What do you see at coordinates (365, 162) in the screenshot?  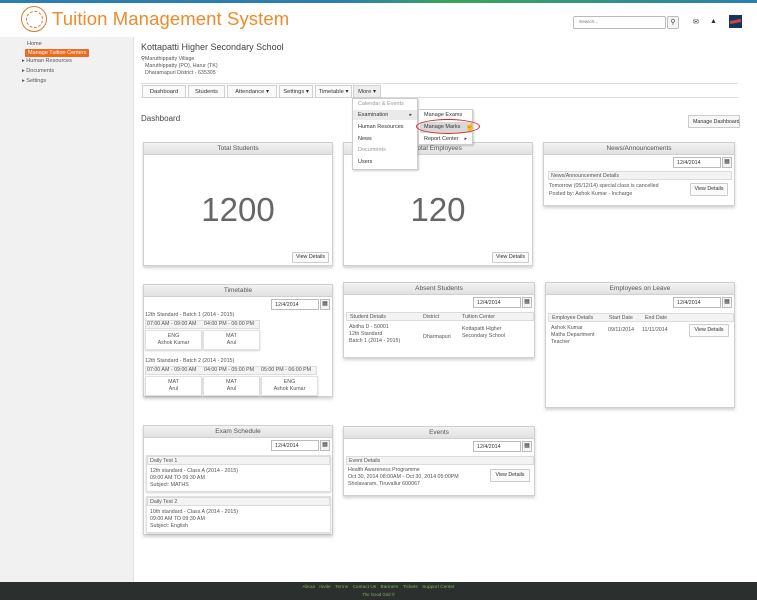 I see `menu-item-users: Users` at bounding box center [365, 162].